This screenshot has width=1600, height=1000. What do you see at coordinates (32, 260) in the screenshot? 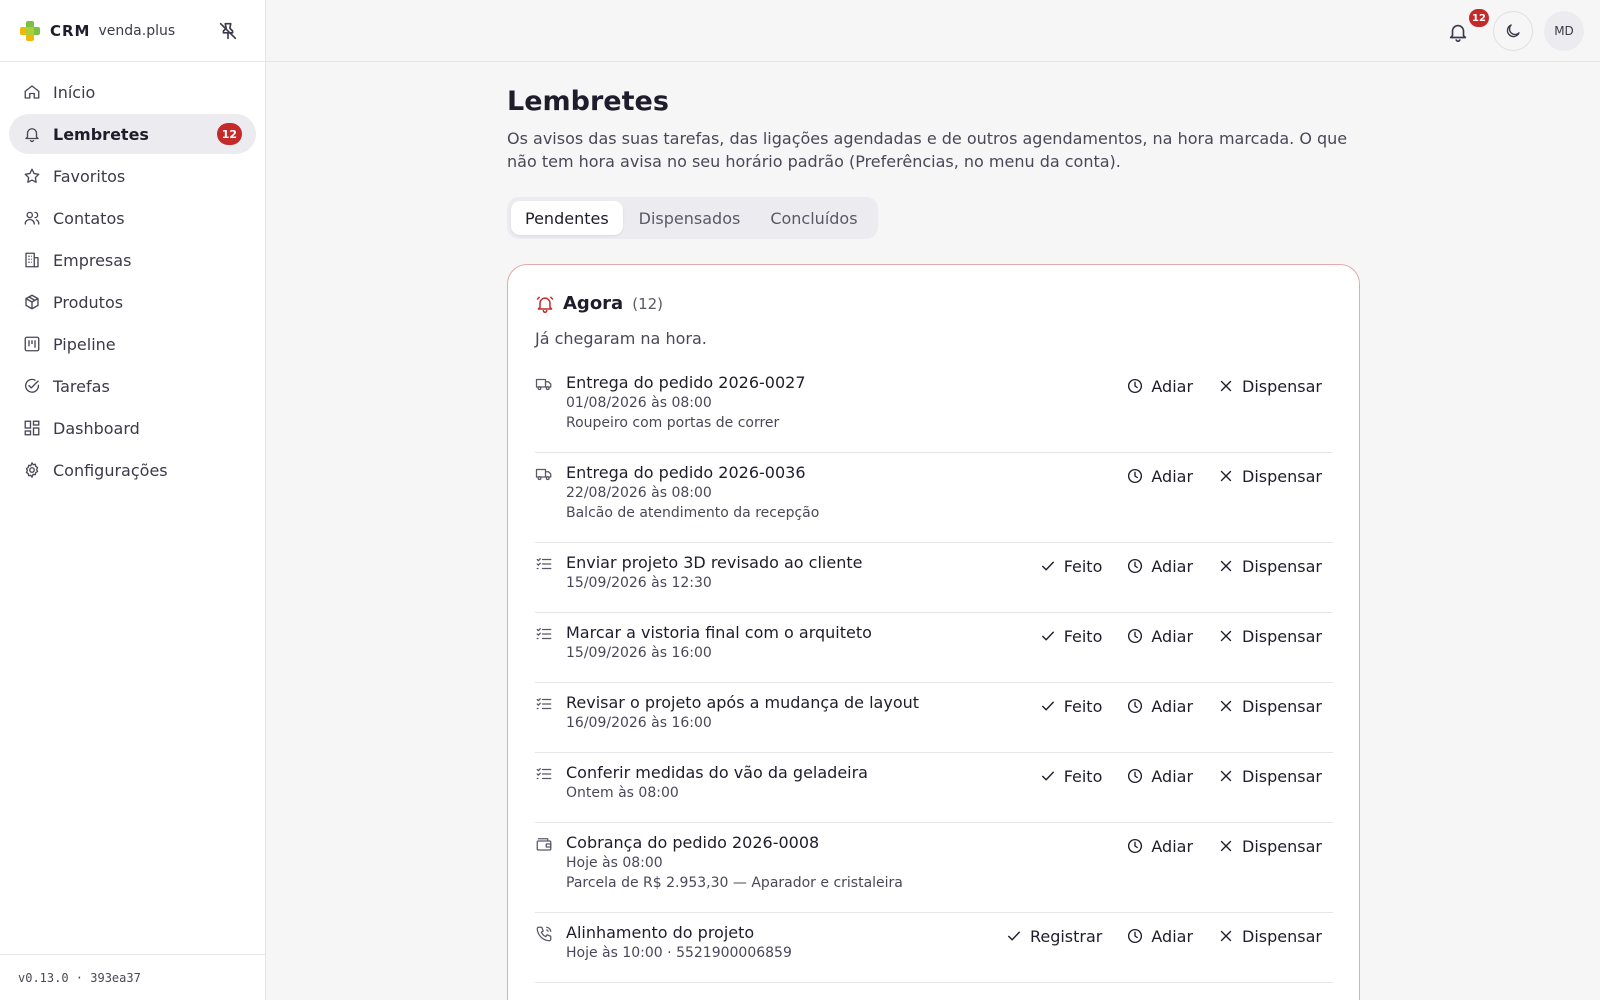
I see `building-icon` at bounding box center [32, 260].